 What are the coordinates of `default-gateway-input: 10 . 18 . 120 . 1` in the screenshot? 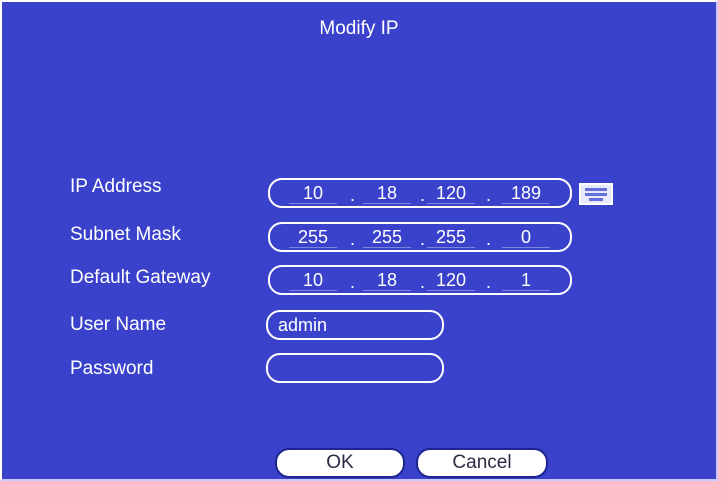 It's located at (420, 280).